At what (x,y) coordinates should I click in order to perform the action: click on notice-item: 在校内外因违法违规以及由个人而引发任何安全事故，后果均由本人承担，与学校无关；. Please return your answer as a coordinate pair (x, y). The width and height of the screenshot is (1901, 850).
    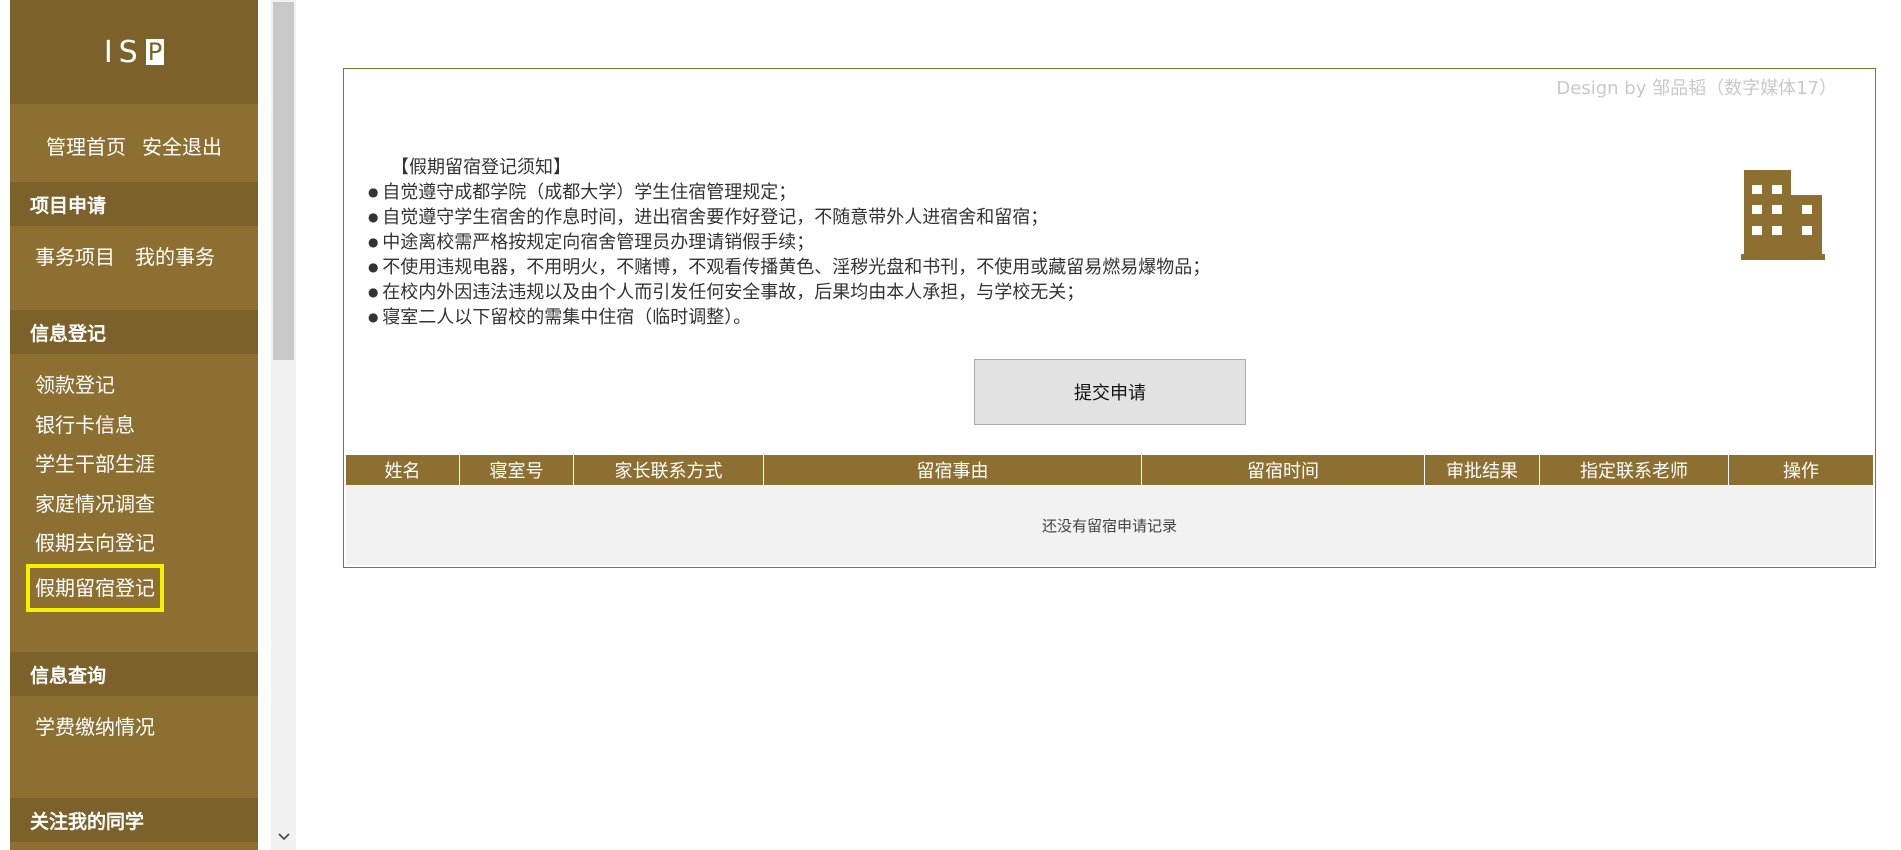
    Looking at the image, I should click on (789, 292).